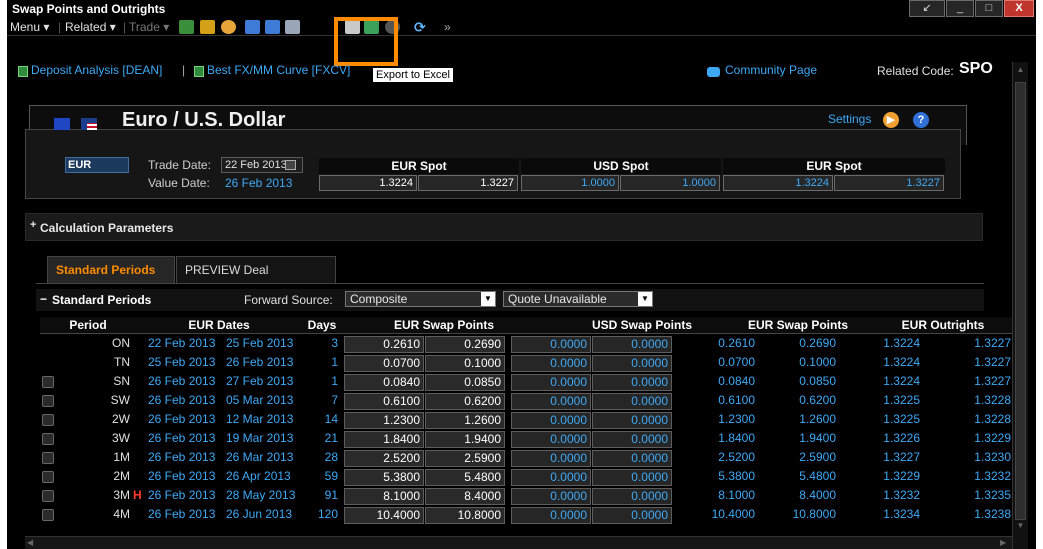 This screenshot has height=549, width=1043. What do you see at coordinates (368, 183) in the screenshot?
I see `eur-spot-bid: 1.3224` at bounding box center [368, 183].